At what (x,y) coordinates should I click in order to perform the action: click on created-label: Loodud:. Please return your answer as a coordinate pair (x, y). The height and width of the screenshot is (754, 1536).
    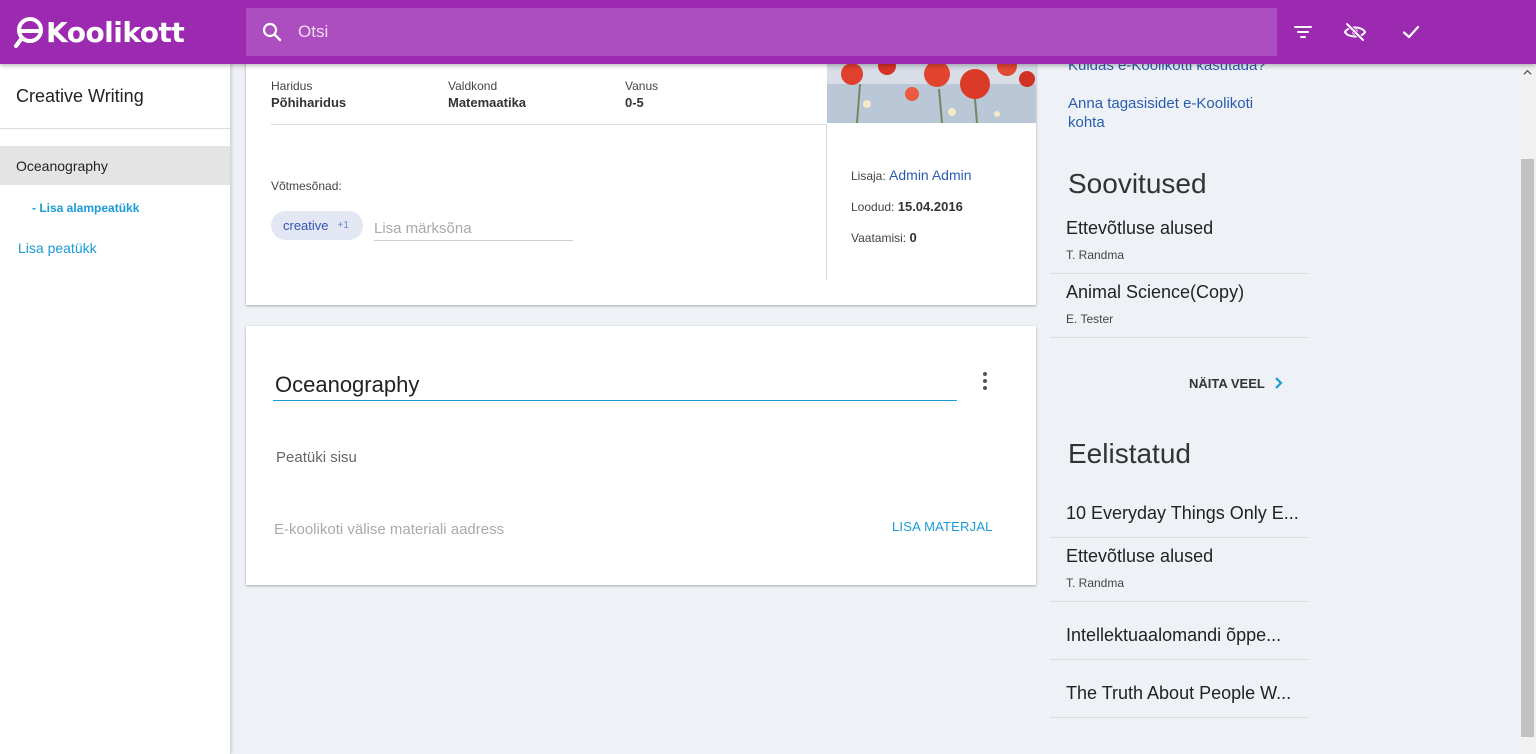
    Looking at the image, I should click on (873, 207).